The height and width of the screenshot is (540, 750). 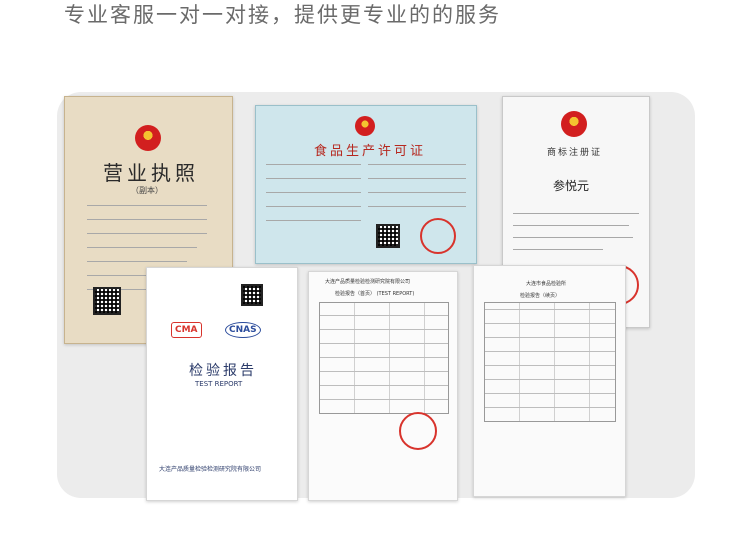 What do you see at coordinates (571, 186) in the screenshot?
I see `trademark-mark: 参悦元` at bounding box center [571, 186].